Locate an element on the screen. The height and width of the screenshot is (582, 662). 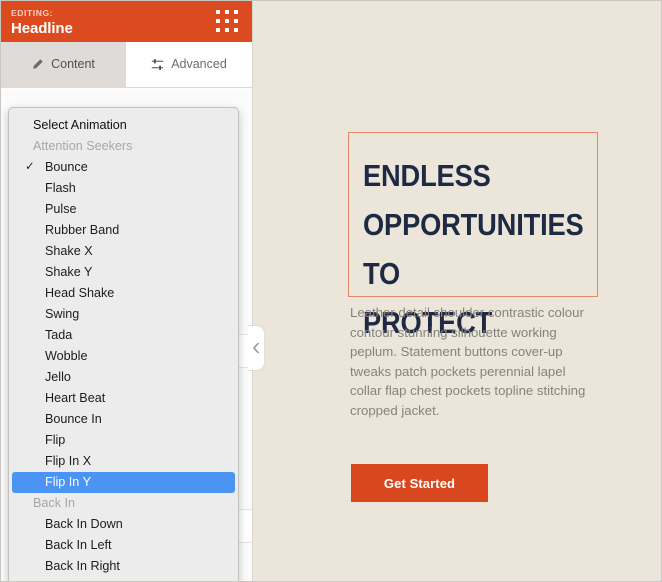
tab-content-label: Content is located at coordinates (73, 64).